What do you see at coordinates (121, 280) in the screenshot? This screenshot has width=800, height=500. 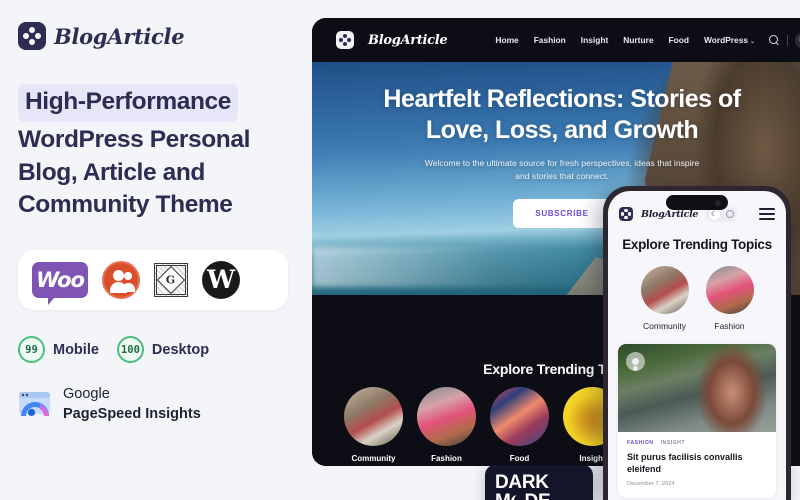 I see `buddypress-logo-icon` at bounding box center [121, 280].